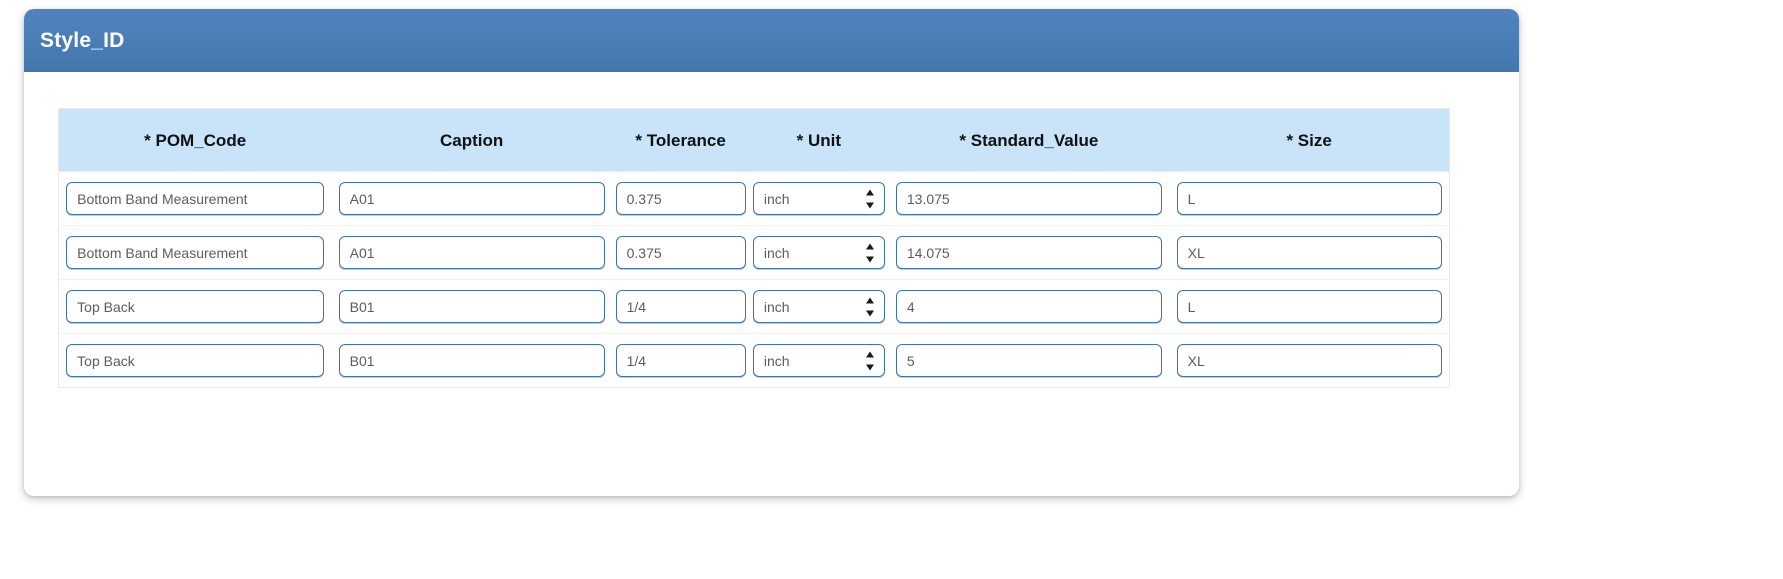 The height and width of the screenshot is (579, 1783). I want to click on column-header-caption: Caption, so click(472, 140).